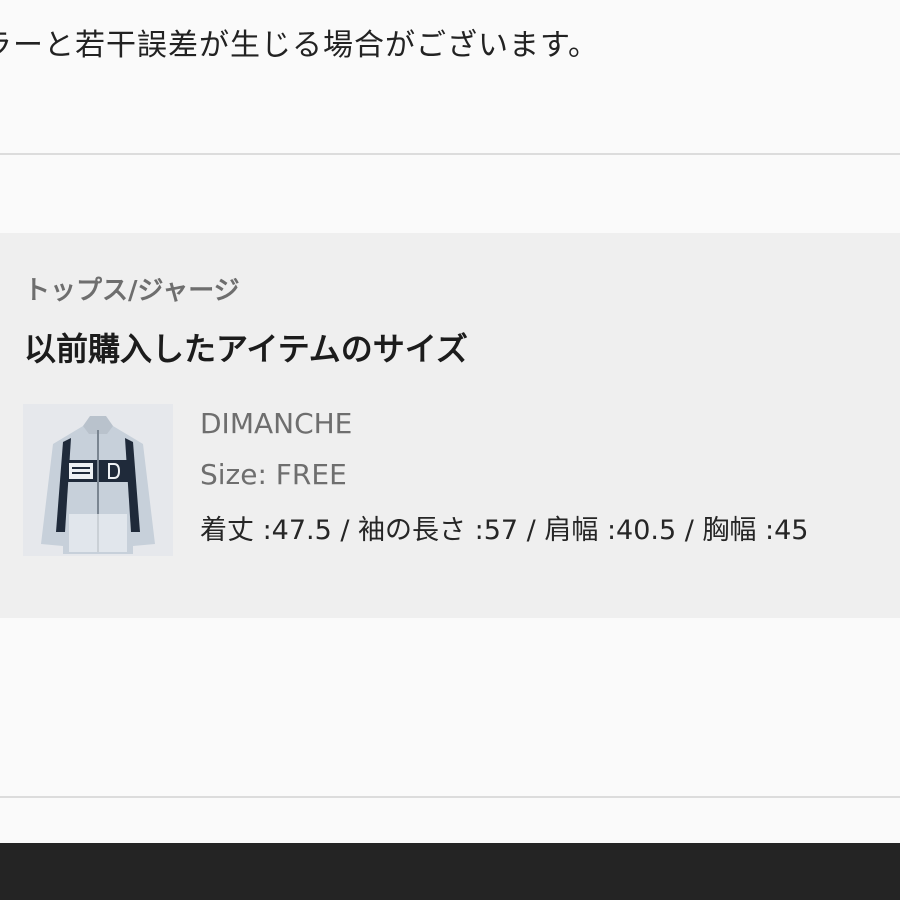 This screenshot has width=900, height=900. I want to click on item-measurements: 着丈 :47.5 / 袖の長さ :57 / 肩幅 :40.5 / 胸幅 :45, so click(504, 530).